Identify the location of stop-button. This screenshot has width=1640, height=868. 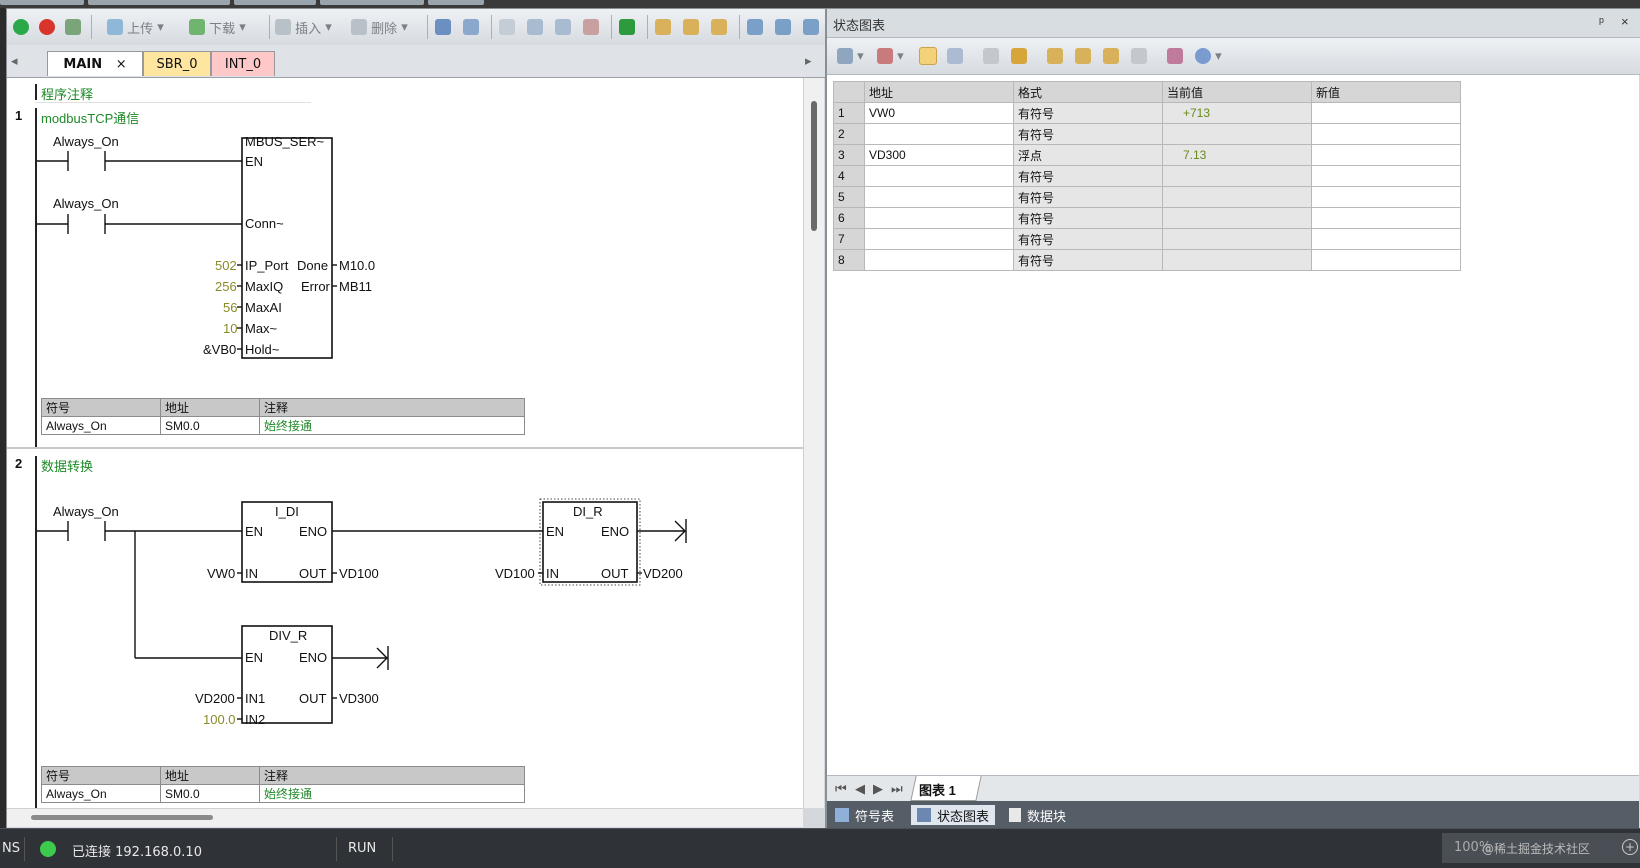
(47, 27).